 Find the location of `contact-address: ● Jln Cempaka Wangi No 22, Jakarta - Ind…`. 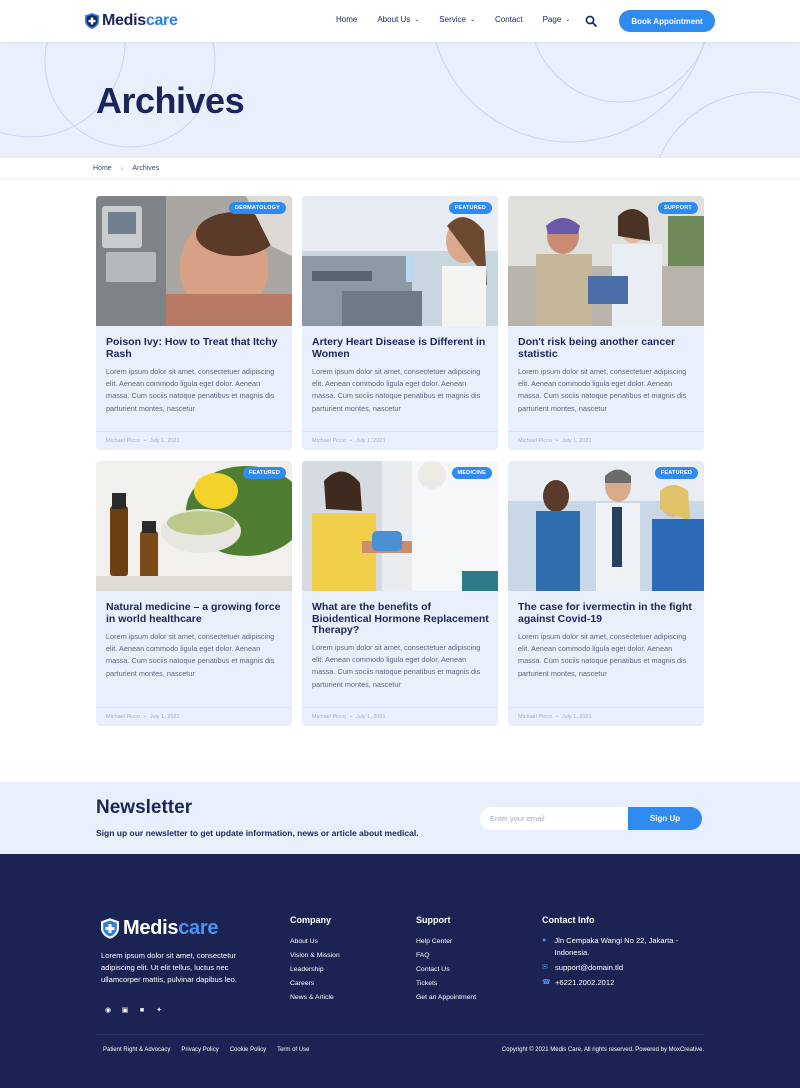

contact-address: ● Jln Cempaka Wangi No 22, Jakarta - Ind… is located at coordinates (622, 947).